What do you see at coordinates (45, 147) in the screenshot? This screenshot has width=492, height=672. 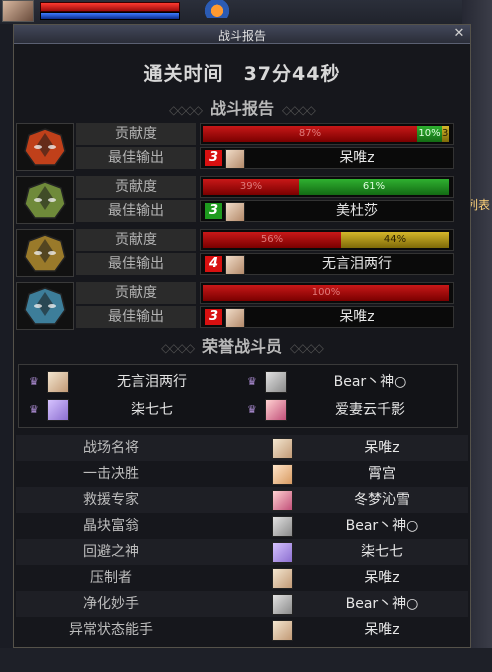 I see `red-flame-mask-icon` at bounding box center [45, 147].